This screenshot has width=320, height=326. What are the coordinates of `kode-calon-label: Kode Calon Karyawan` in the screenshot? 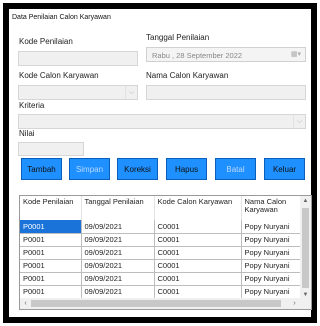 It's located at (59, 75).